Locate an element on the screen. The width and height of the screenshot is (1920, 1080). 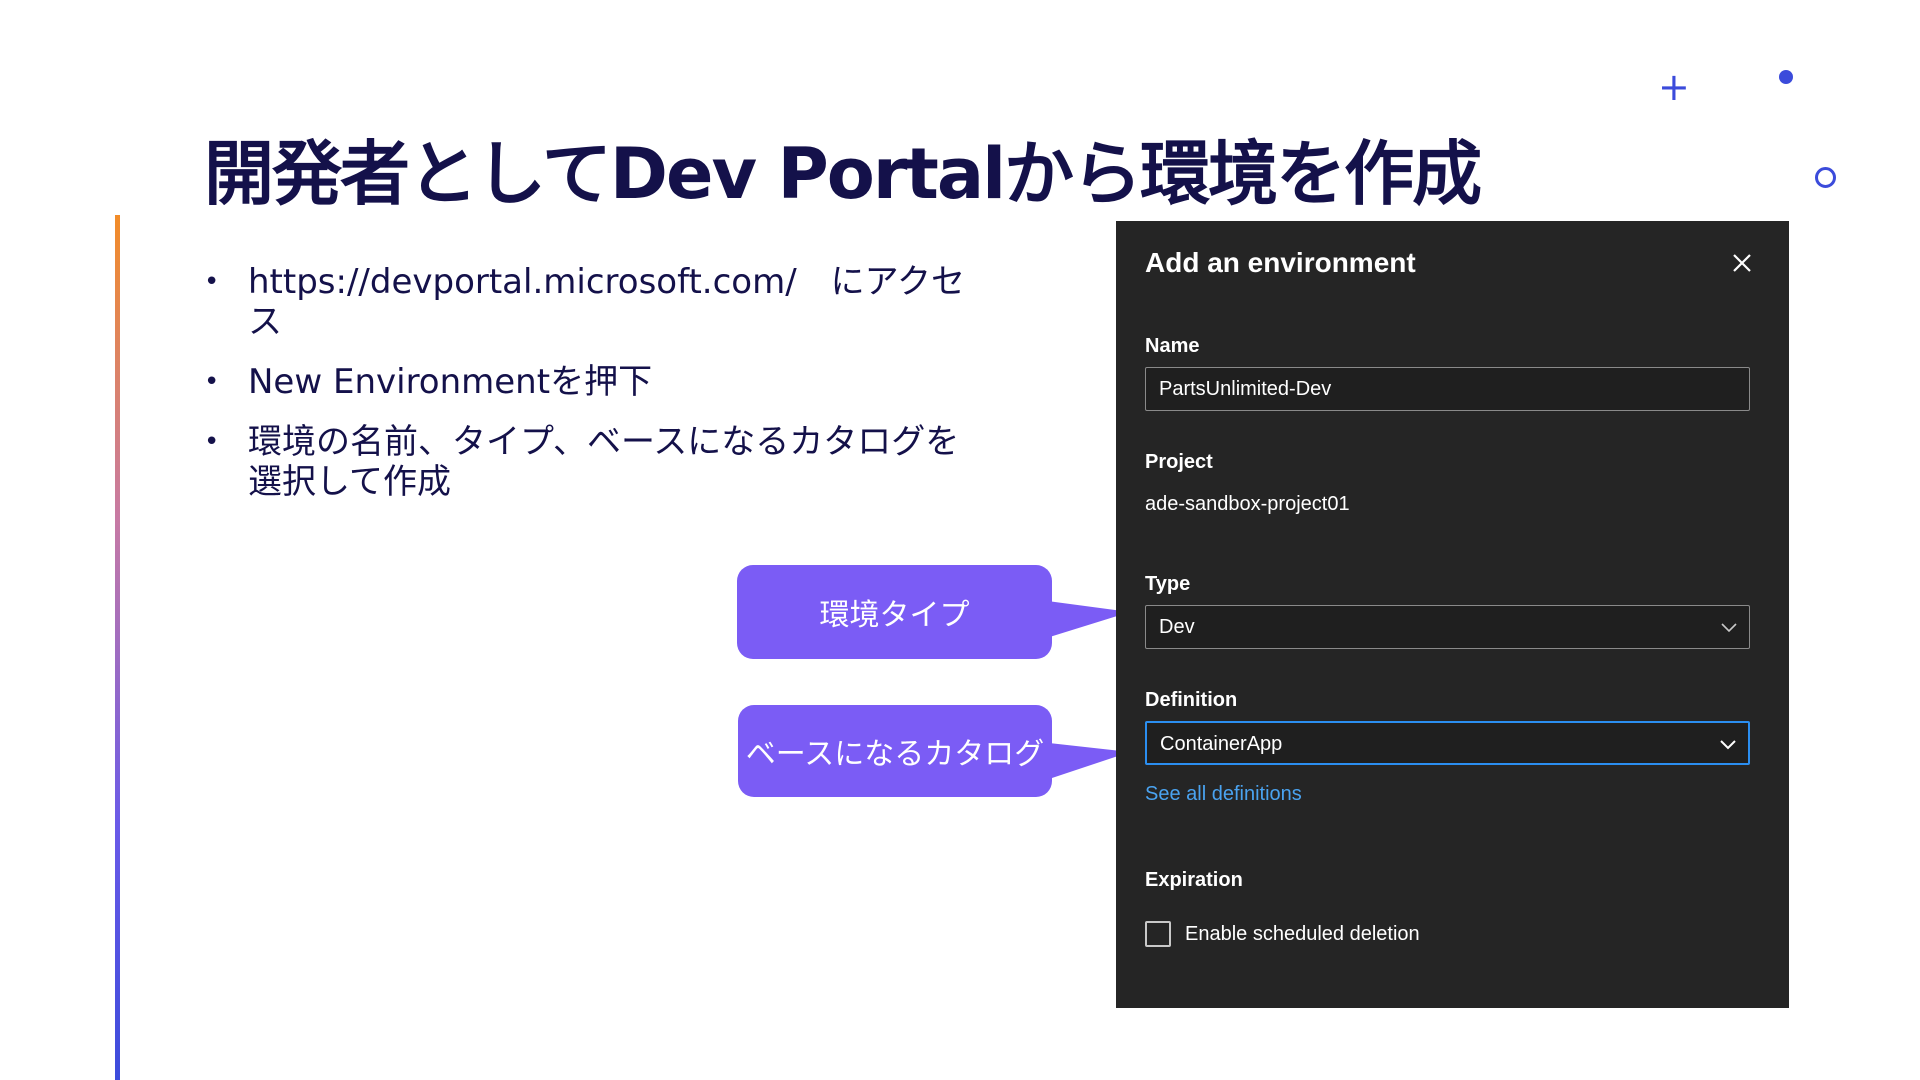
project-label: Project is located at coordinates (1179, 462).